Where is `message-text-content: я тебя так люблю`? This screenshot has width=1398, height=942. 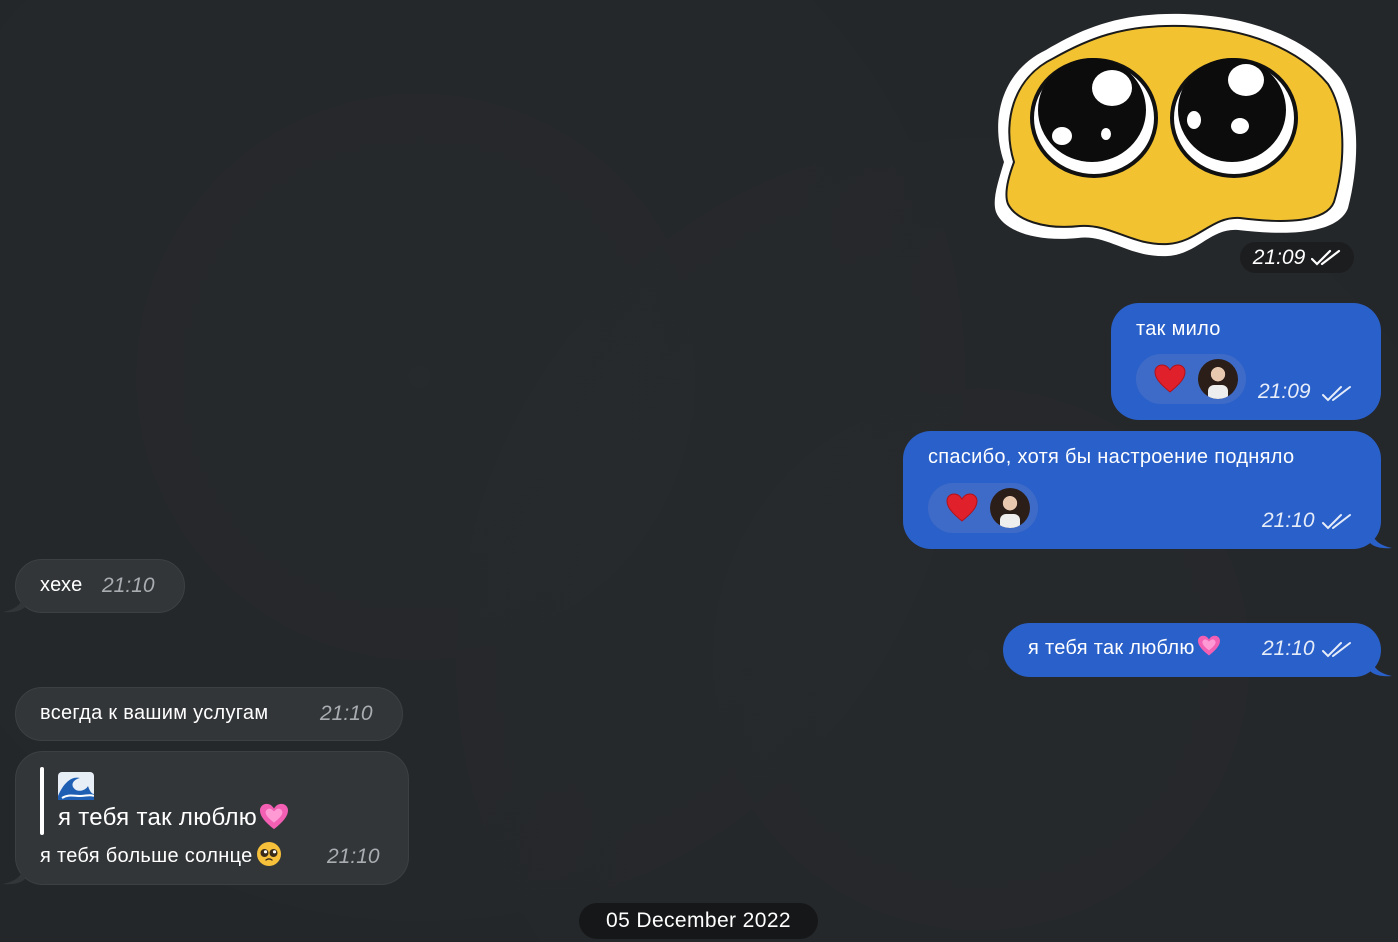
message-text-content: я тебя так люблю is located at coordinates (1111, 648).